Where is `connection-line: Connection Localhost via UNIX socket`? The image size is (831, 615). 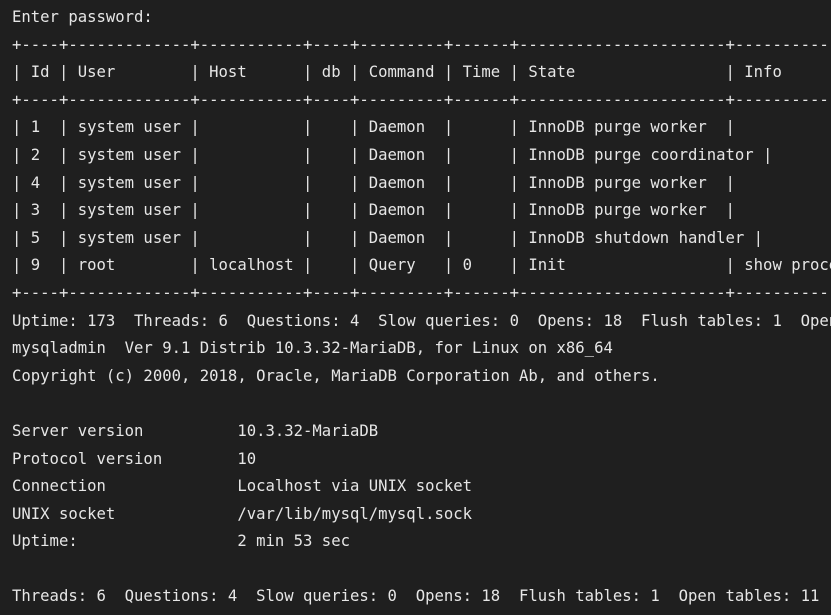
connection-line: Connection Localhost via UNIX socket is located at coordinates (242, 486).